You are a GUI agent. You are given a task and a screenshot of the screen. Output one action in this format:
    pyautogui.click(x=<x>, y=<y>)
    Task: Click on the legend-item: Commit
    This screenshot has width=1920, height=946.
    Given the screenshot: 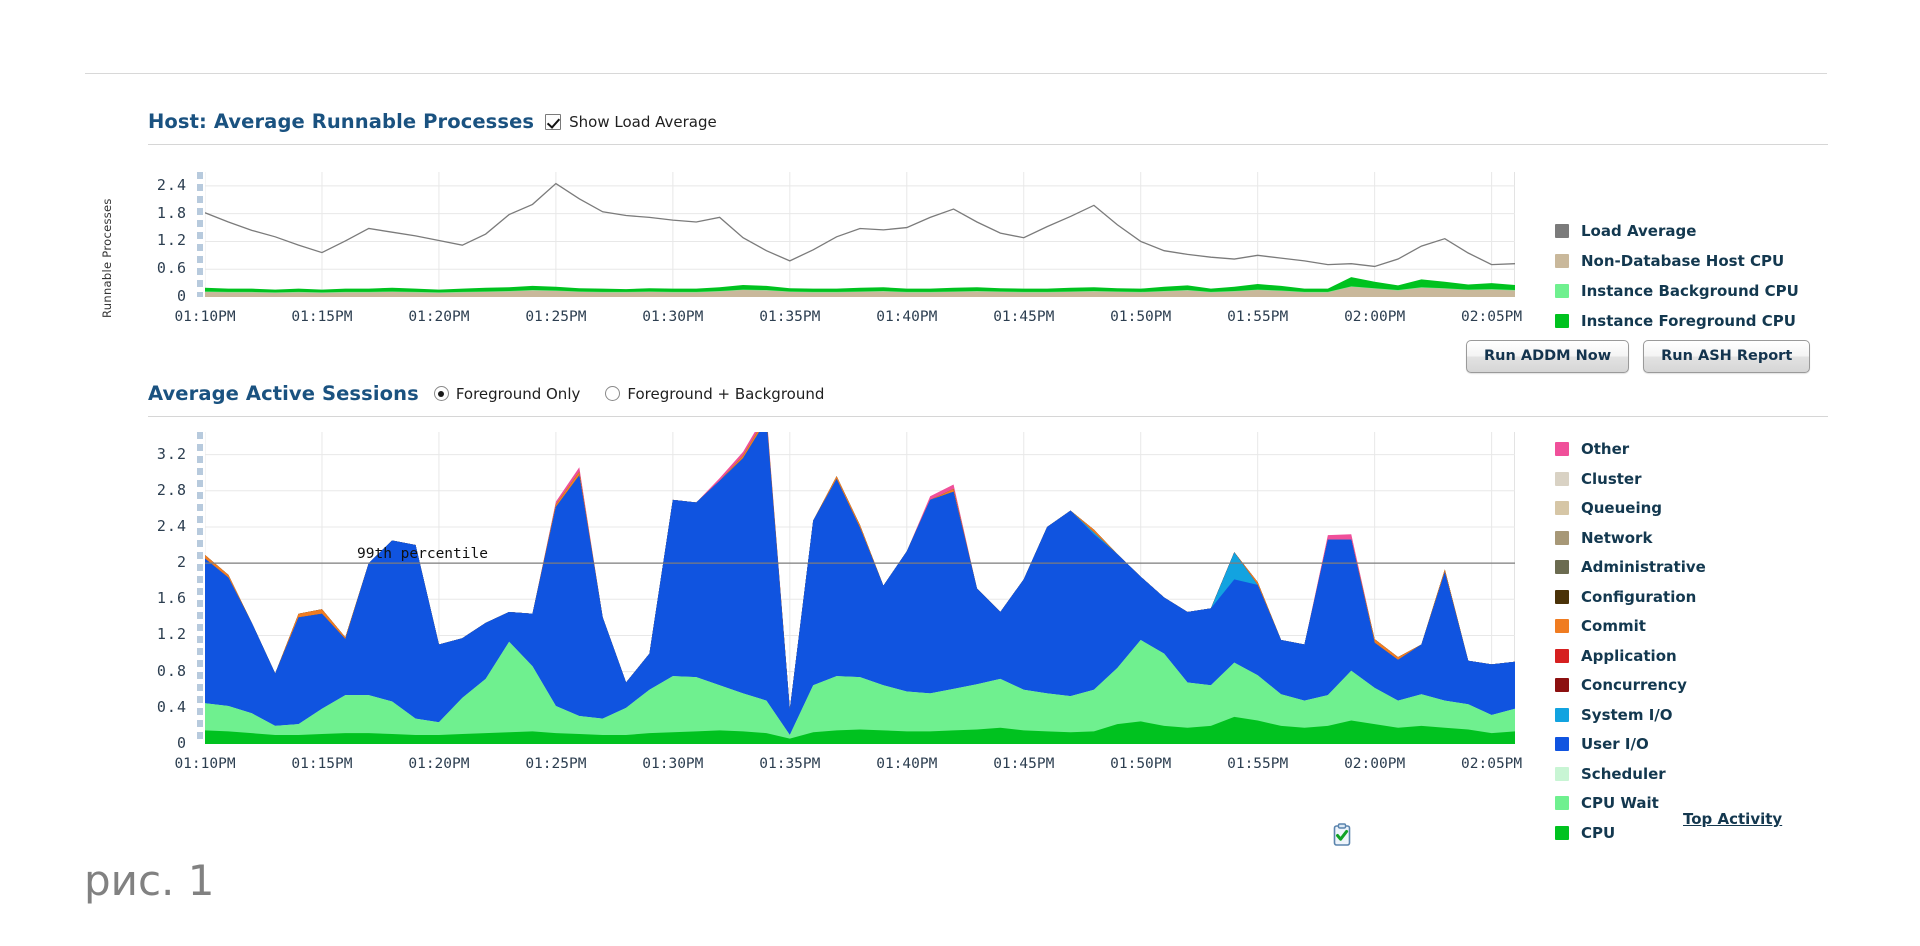 What is the action you would take?
    pyautogui.click(x=1630, y=626)
    